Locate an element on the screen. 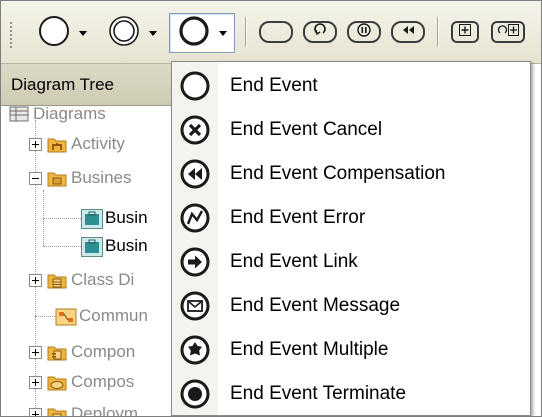 The height and width of the screenshot is (417, 542). compensation-task-button is located at coordinates (408, 32).